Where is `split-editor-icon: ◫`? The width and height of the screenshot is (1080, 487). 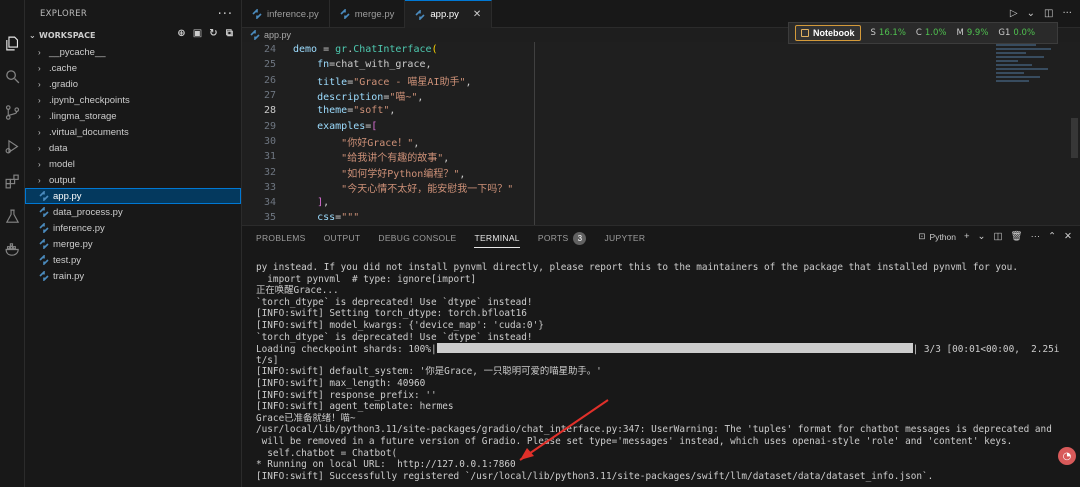
split-editor-icon: ◫ is located at coordinates (1048, 13).